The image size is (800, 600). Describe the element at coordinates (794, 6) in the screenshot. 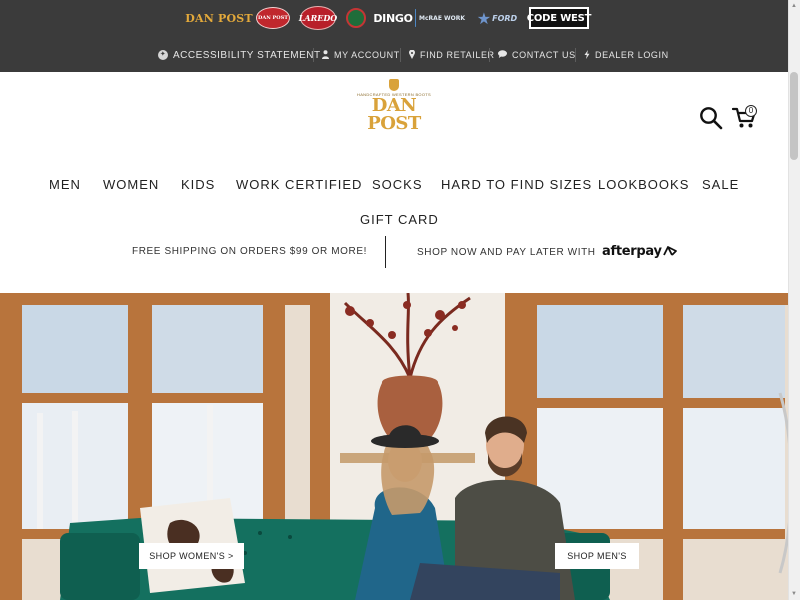

I see `scroll-up-arrow-icon: ▲` at that location.